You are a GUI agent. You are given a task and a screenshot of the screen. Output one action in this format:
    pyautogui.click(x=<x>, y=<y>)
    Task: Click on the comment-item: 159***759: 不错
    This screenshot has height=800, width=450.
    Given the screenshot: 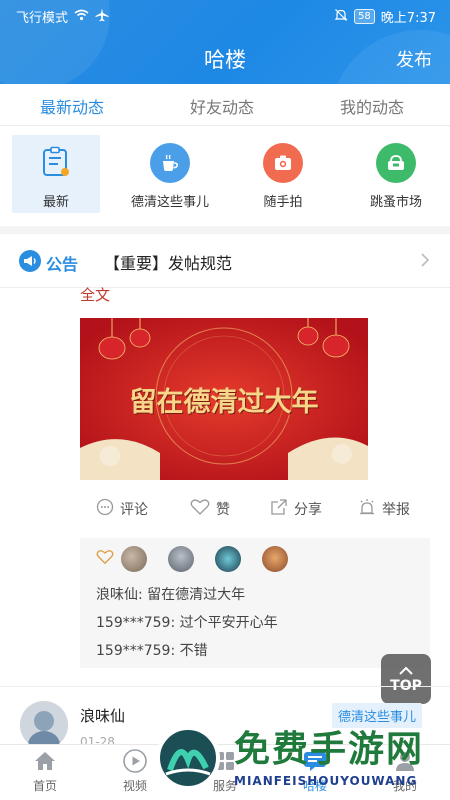 What is the action you would take?
    pyautogui.click(x=152, y=650)
    